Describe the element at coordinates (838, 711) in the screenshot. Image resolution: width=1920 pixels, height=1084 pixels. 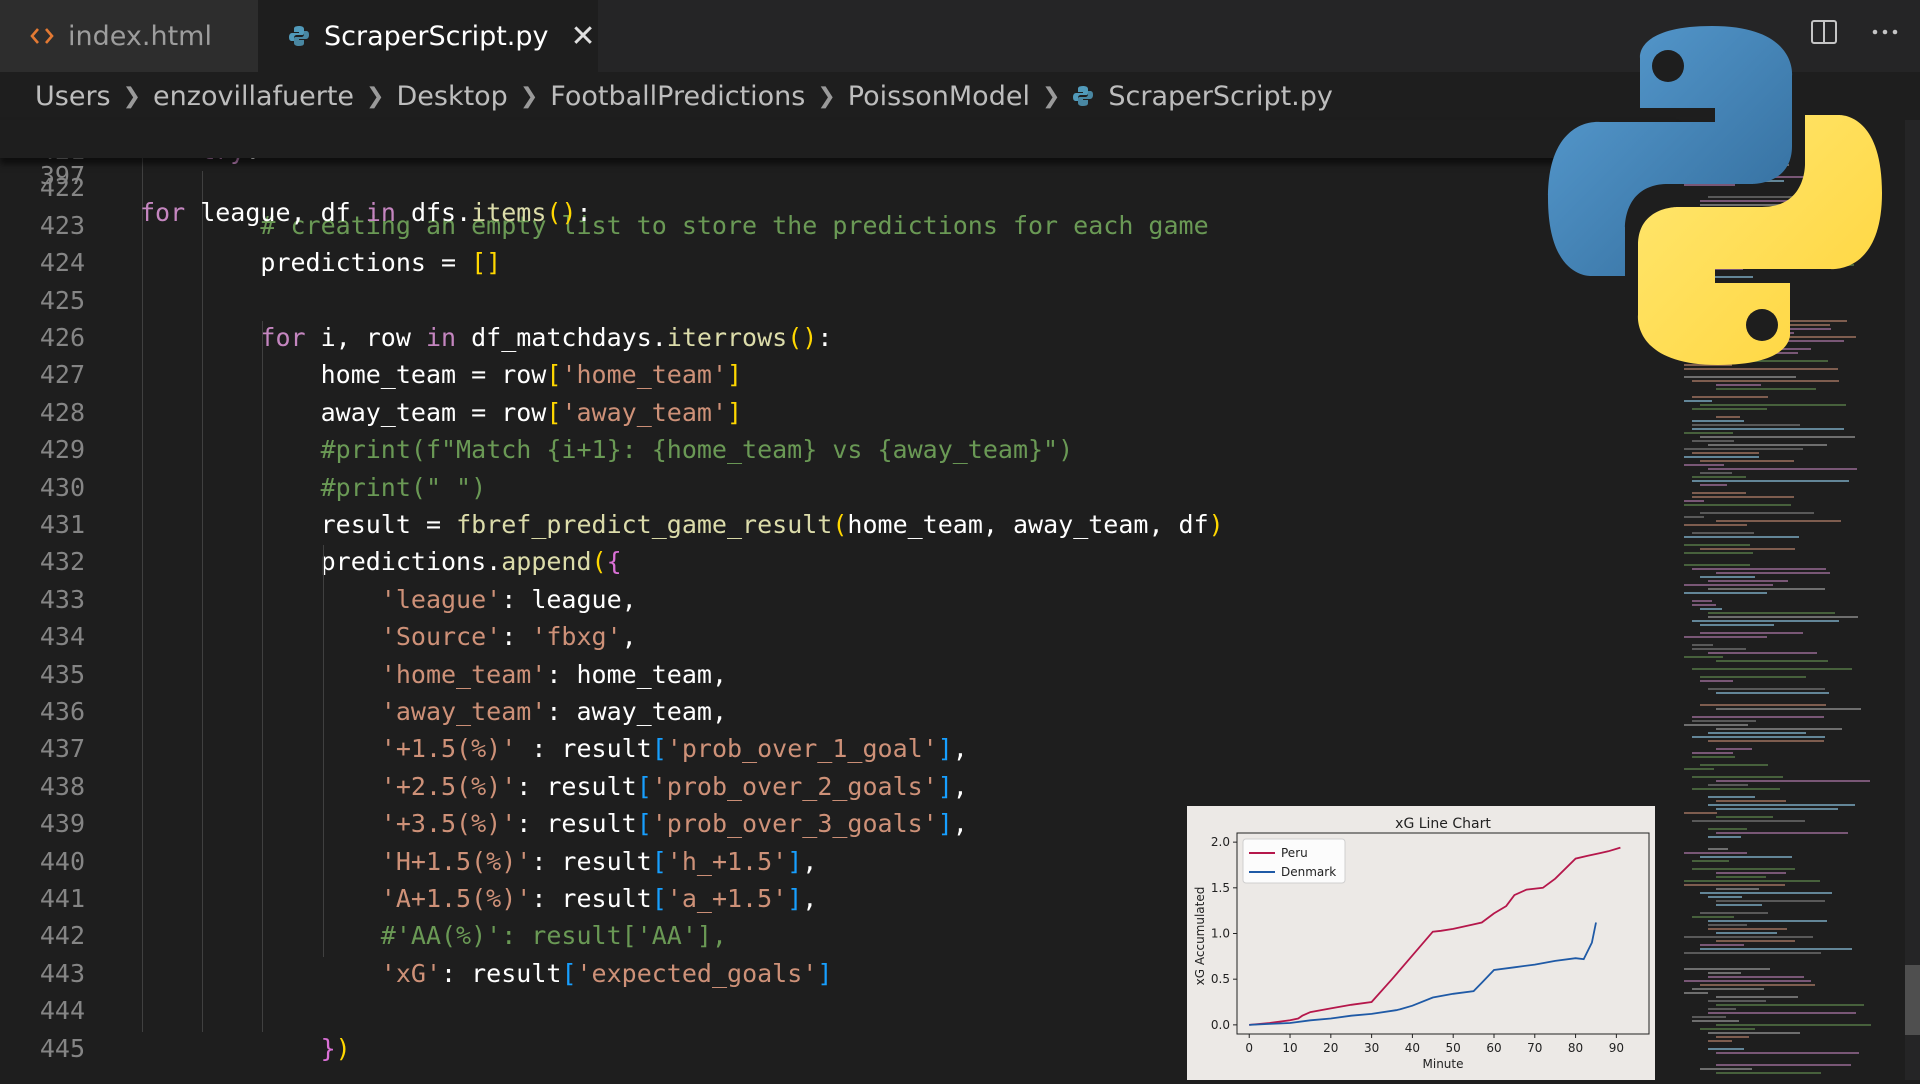
I see `code-line: 436 'away_team': away_team,` at that location.